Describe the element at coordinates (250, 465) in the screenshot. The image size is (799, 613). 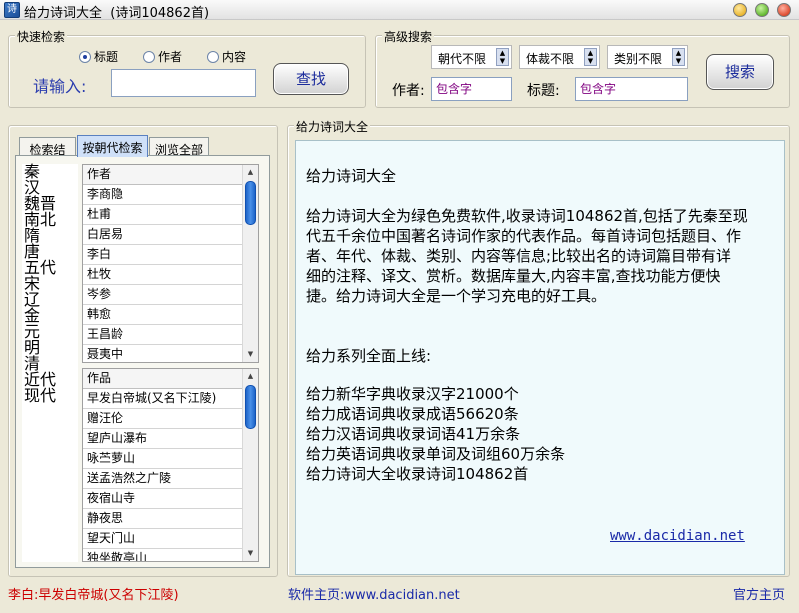
I see `works-grid-scrollbar: ▲ ▼` at that location.